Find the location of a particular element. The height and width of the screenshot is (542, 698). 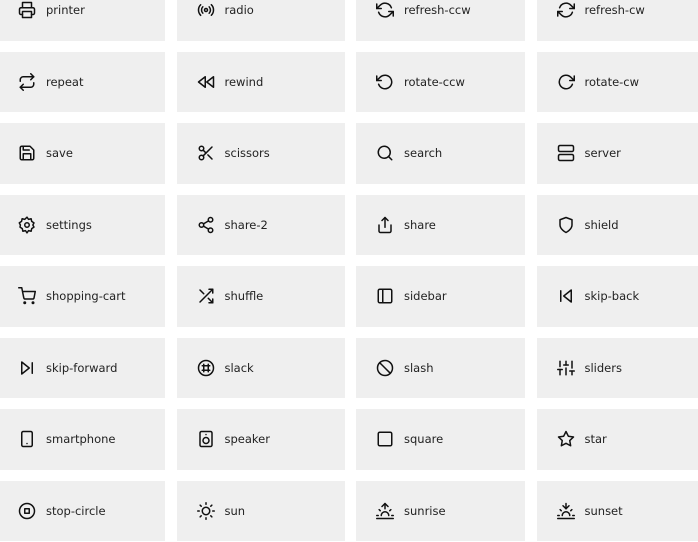

icon-tile-share-2: share-2 is located at coordinates (260, 224).